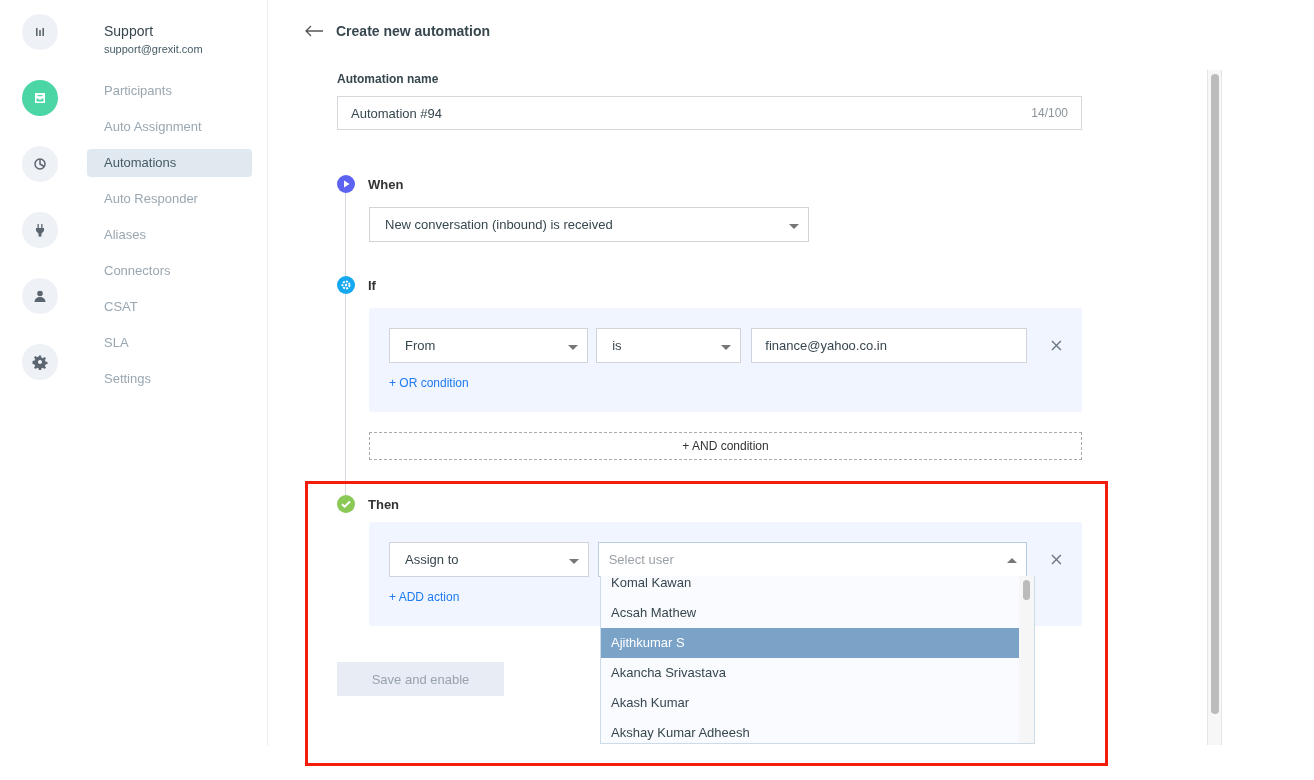 This screenshot has height=780, width=1314. What do you see at coordinates (424, 597) in the screenshot?
I see `add-action-link: + ADD action` at bounding box center [424, 597].